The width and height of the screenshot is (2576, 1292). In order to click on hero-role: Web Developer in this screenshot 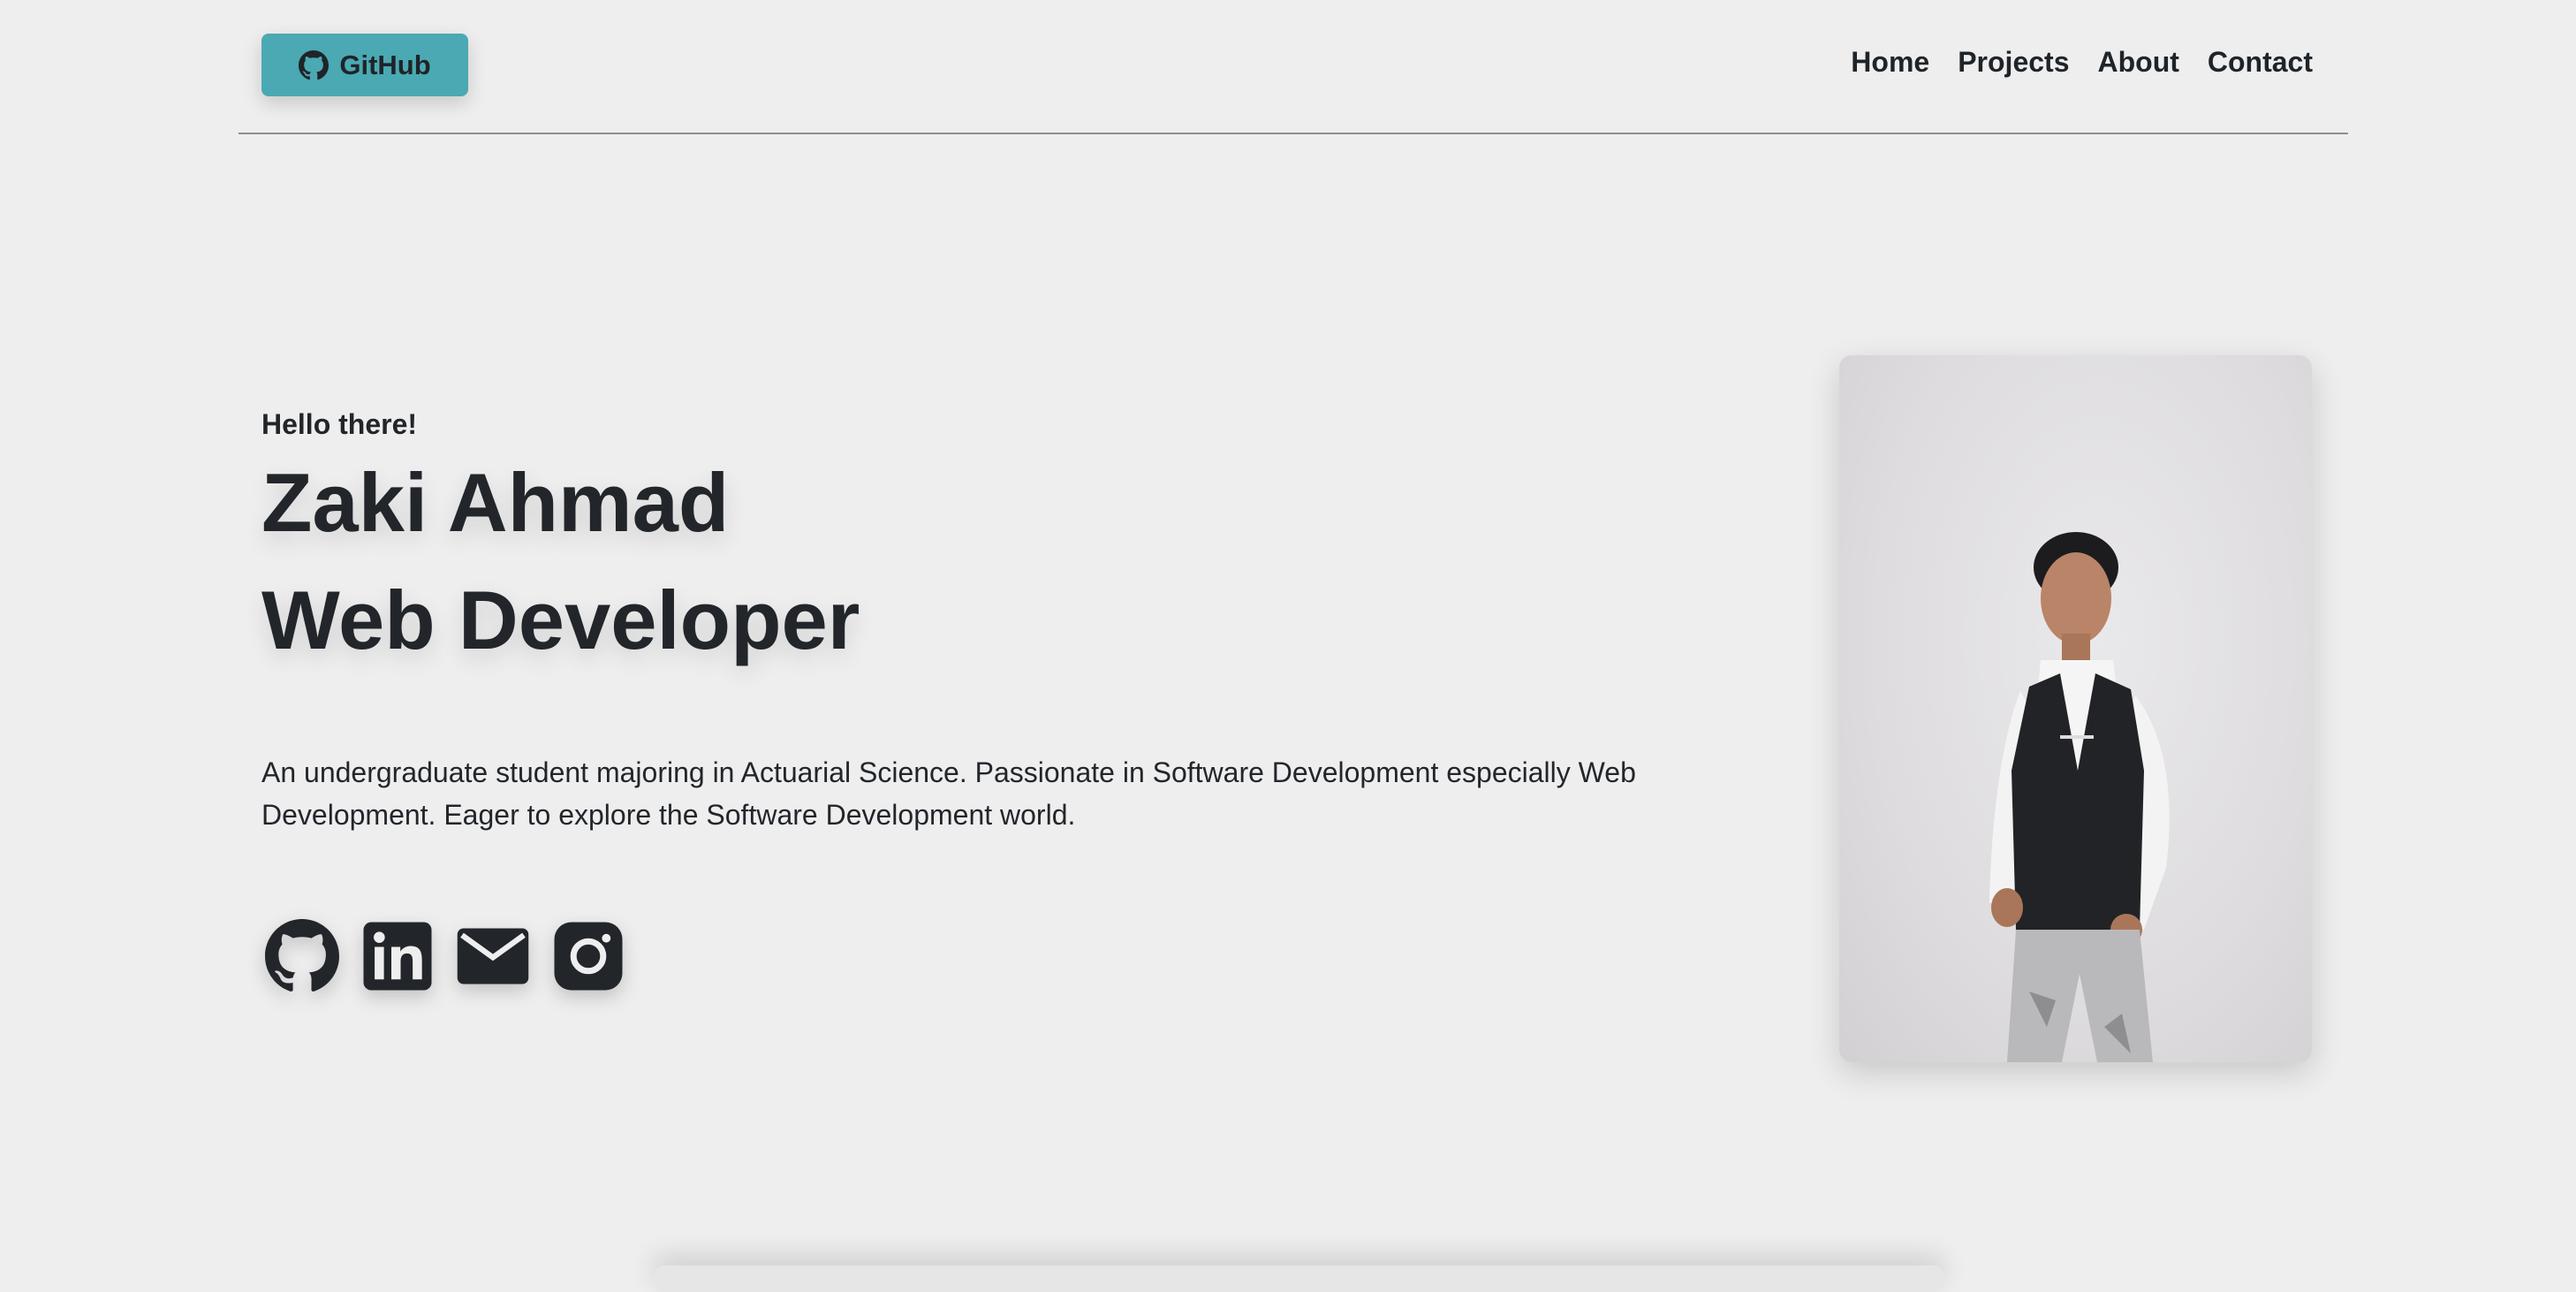, I will do `click(560, 620)`.